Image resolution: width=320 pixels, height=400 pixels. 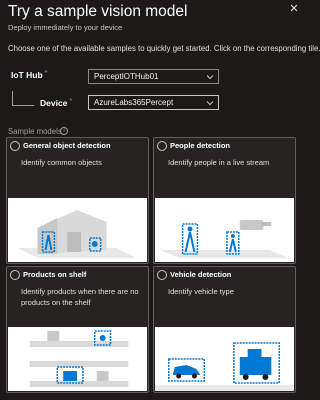 What do you see at coordinates (77, 230) in the screenshot?
I see `house-illustration` at bounding box center [77, 230].